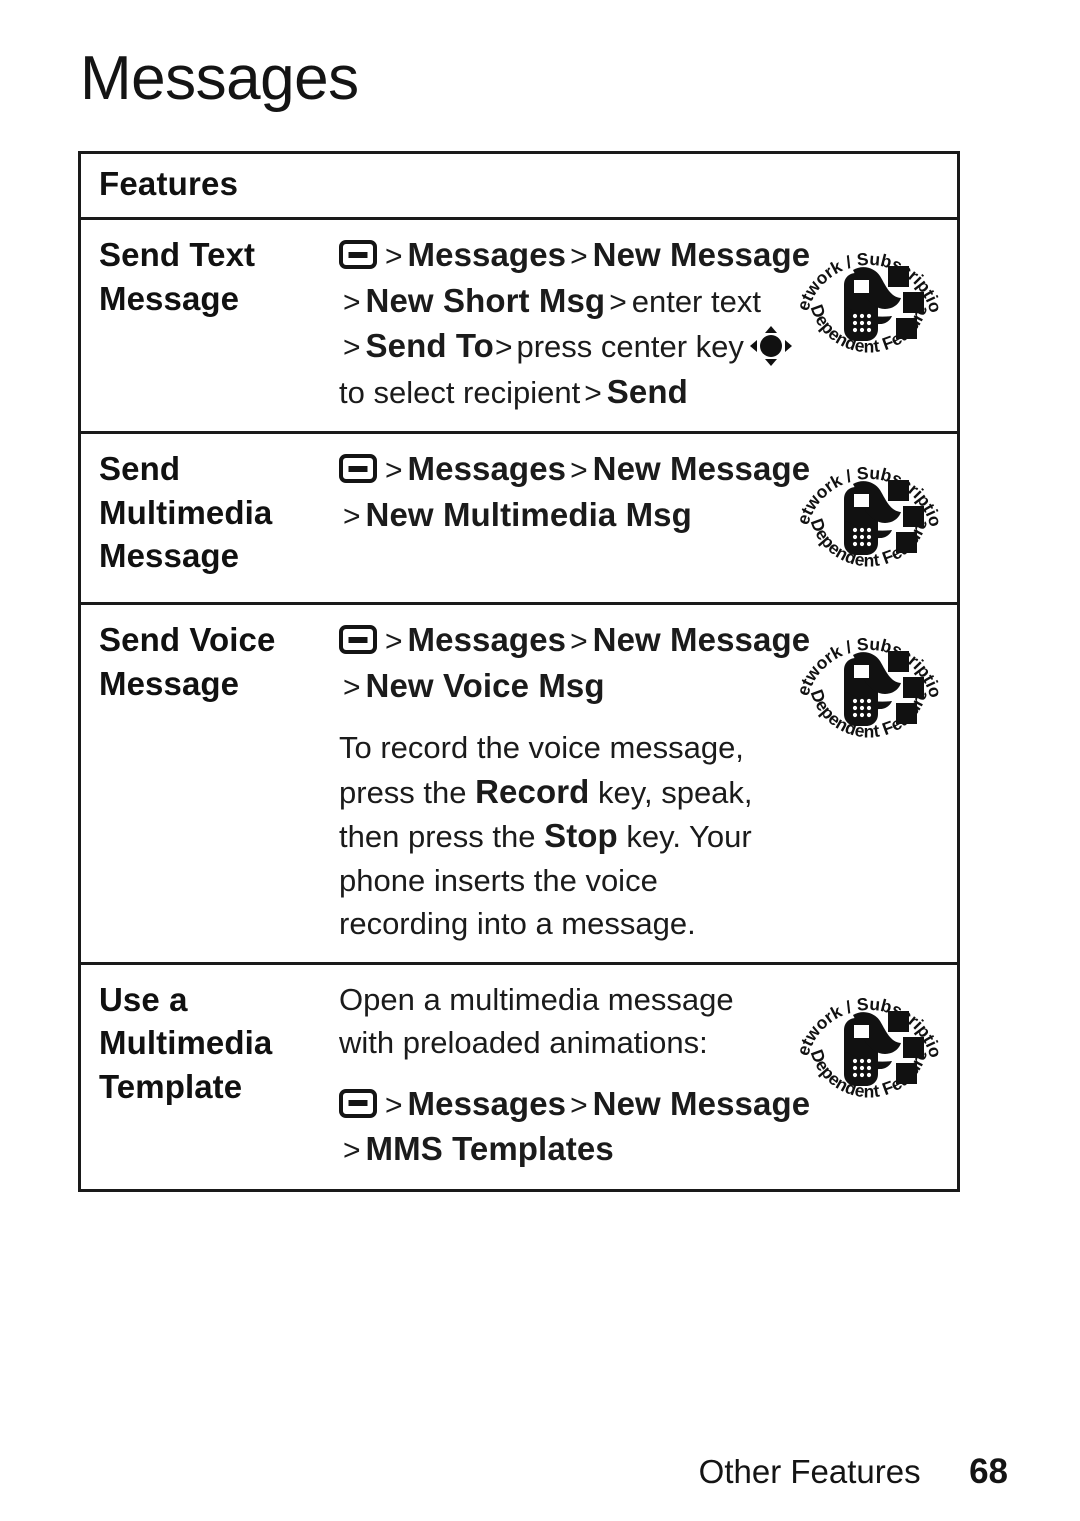  I want to click on step-line: > New Voice Msg, so click(562, 687).